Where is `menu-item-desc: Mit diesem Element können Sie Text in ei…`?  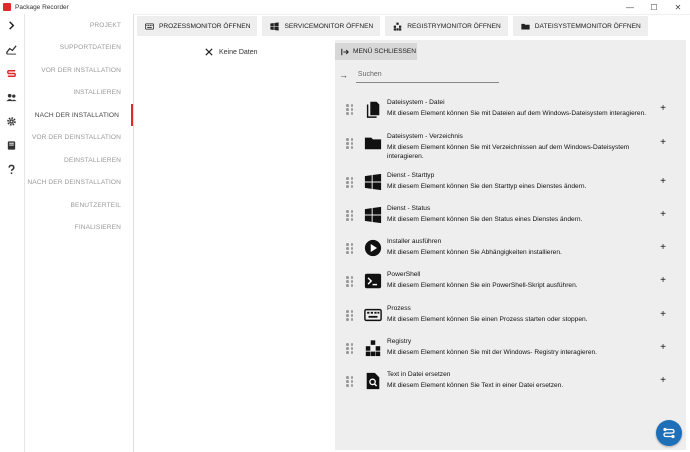 menu-item-desc: Mit diesem Element können Sie Text in ei… is located at coordinates (475, 385).